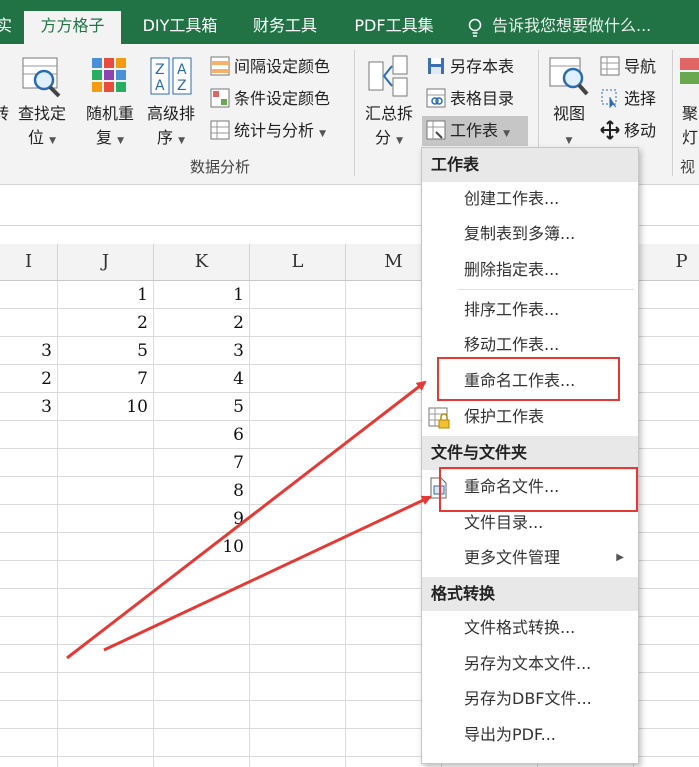  What do you see at coordinates (220, 98) in the screenshot?
I see `condition-color-icon` at bounding box center [220, 98].